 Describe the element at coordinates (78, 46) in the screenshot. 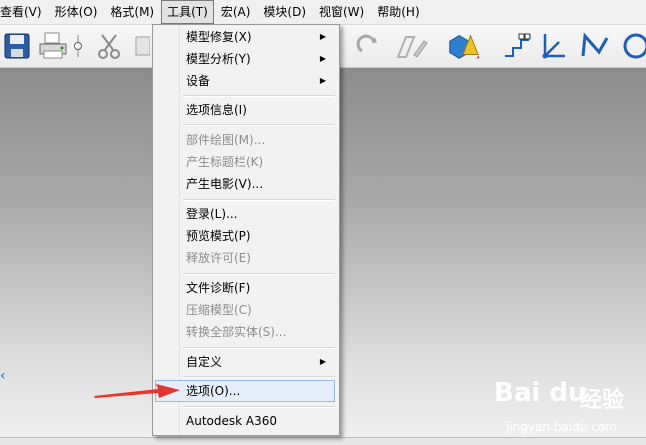

I see `pin-icon` at that location.